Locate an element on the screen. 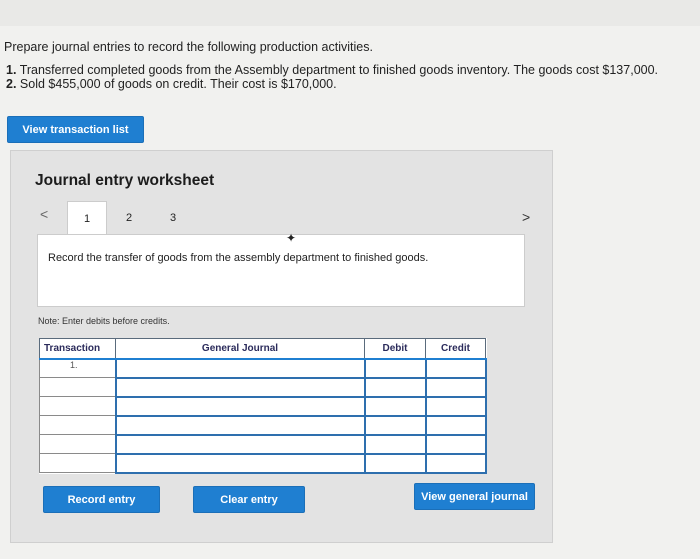  tab-3: 3 is located at coordinates (173, 217).